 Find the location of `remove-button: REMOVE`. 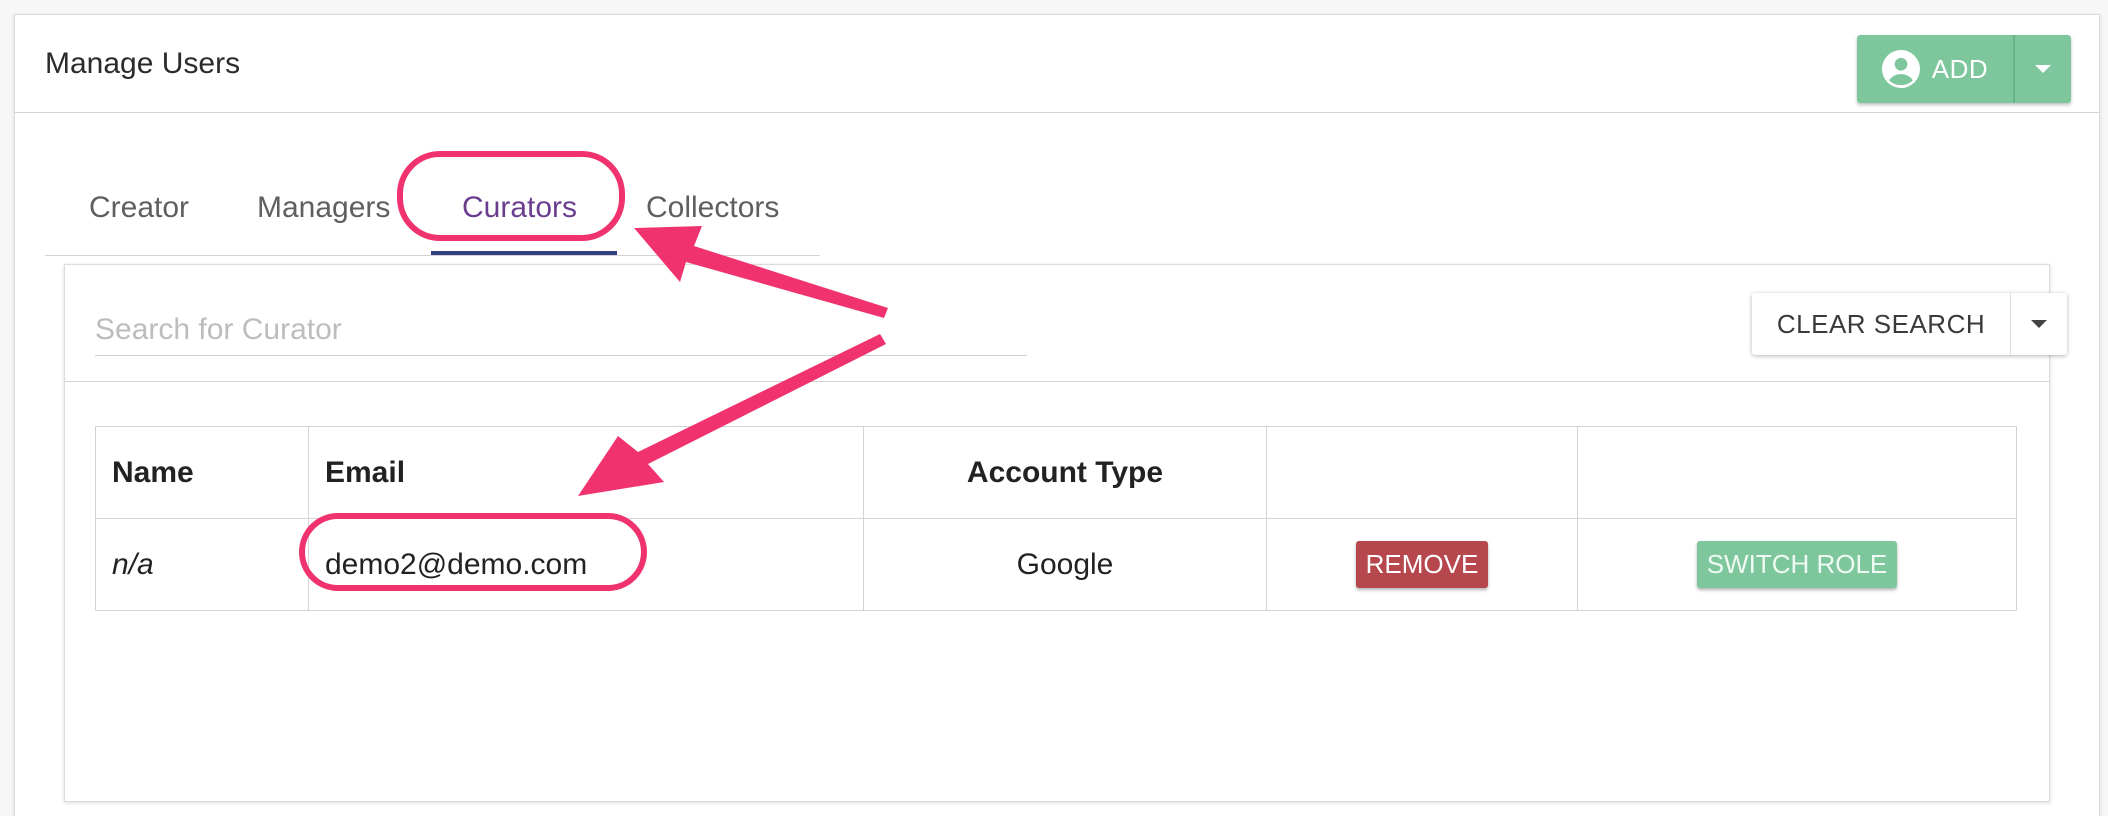

remove-button: REMOVE is located at coordinates (1422, 564).